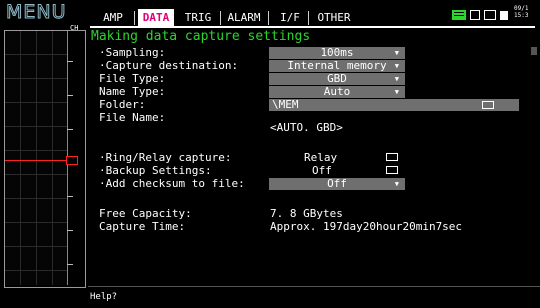  What do you see at coordinates (132, 91) in the screenshot?
I see `name-type-label: Name Type:` at bounding box center [132, 91].